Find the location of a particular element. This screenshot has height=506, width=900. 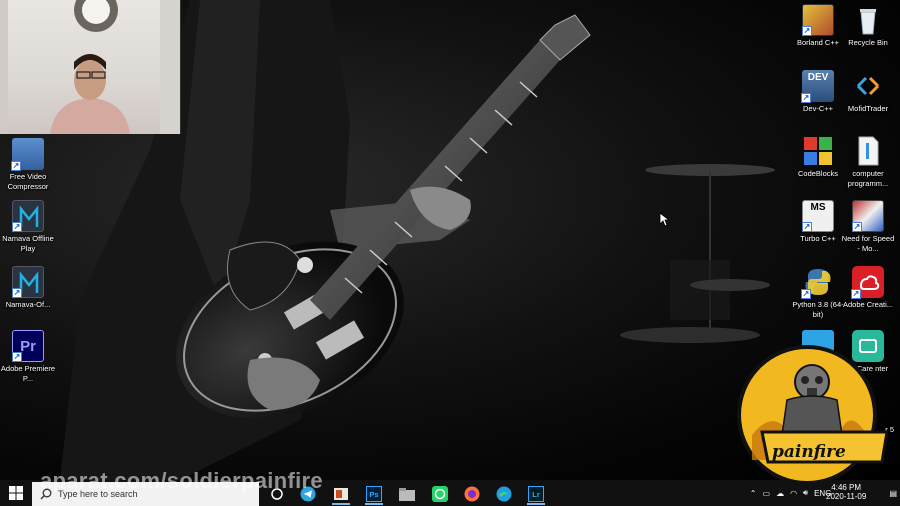

desktop-icon-label: Dev-C++ is located at coordinates (817, 108).